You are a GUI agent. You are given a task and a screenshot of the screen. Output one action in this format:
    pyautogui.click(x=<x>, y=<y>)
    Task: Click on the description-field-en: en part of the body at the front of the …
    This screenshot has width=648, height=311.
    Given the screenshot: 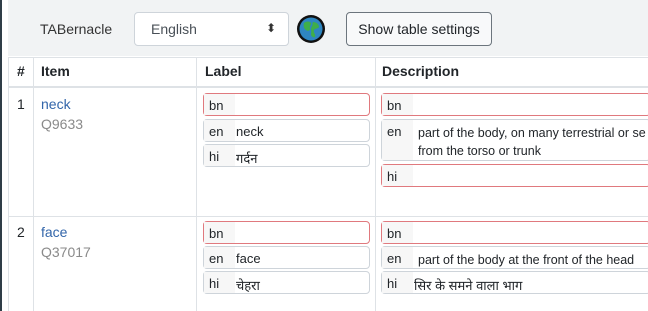 What is the action you would take?
    pyautogui.click(x=514, y=257)
    